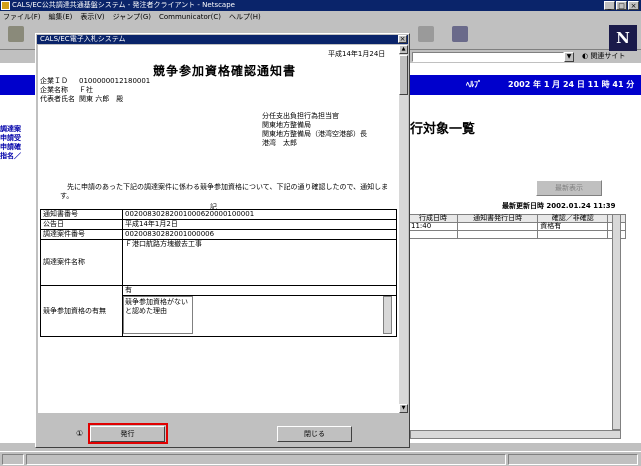 This screenshot has height=466, width=641. Describe the element at coordinates (80, 433) in the screenshot. I see `step-marker: ①` at that location.